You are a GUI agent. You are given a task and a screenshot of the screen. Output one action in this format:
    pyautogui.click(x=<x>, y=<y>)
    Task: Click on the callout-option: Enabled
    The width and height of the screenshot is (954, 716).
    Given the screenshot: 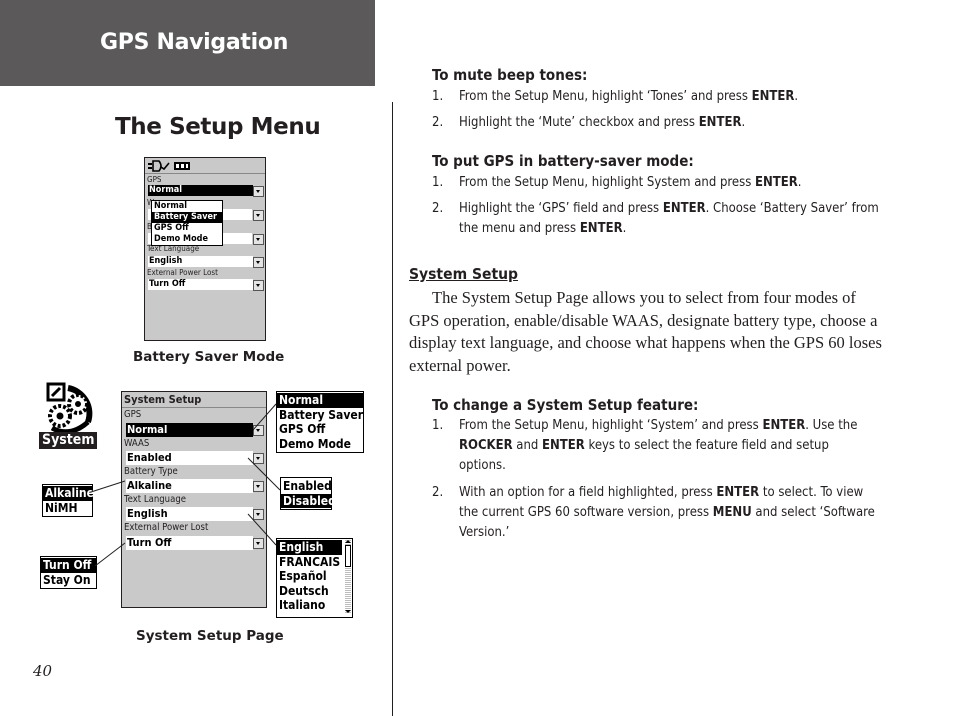 What is the action you would take?
    pyautogui.click(x=306, y=486)
    